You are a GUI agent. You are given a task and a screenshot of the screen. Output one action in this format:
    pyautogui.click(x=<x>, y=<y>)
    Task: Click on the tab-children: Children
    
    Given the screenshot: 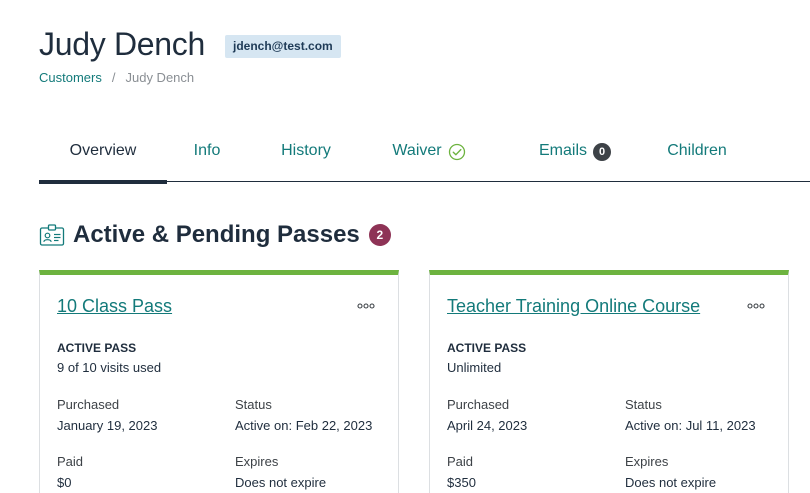 What is the action you would take?
    pyautogui.click(x=697, y=157)
    